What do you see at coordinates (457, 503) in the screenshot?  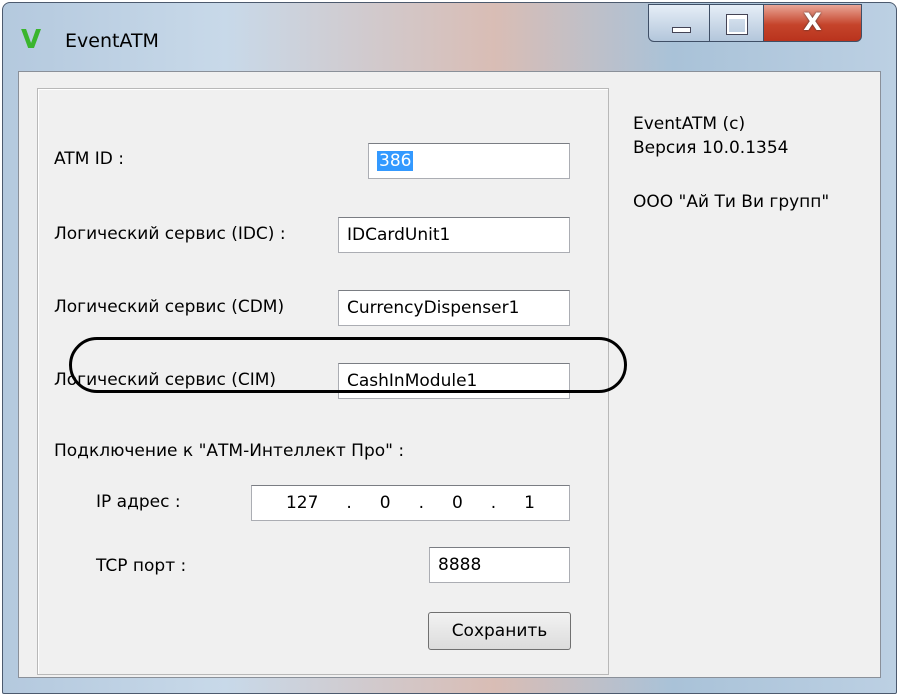 I see `ip-octet-3: 0` at bounding box center [457, 503].